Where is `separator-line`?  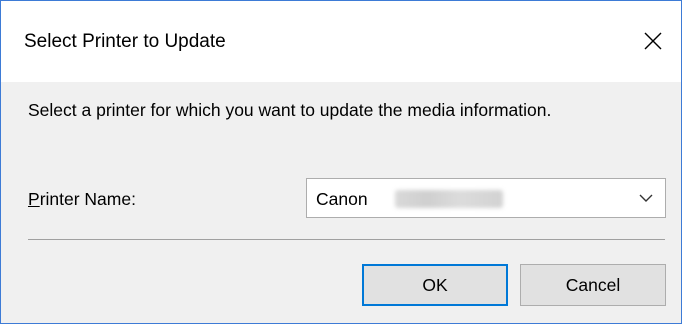
separator-line is located at coordinates (346, 239).